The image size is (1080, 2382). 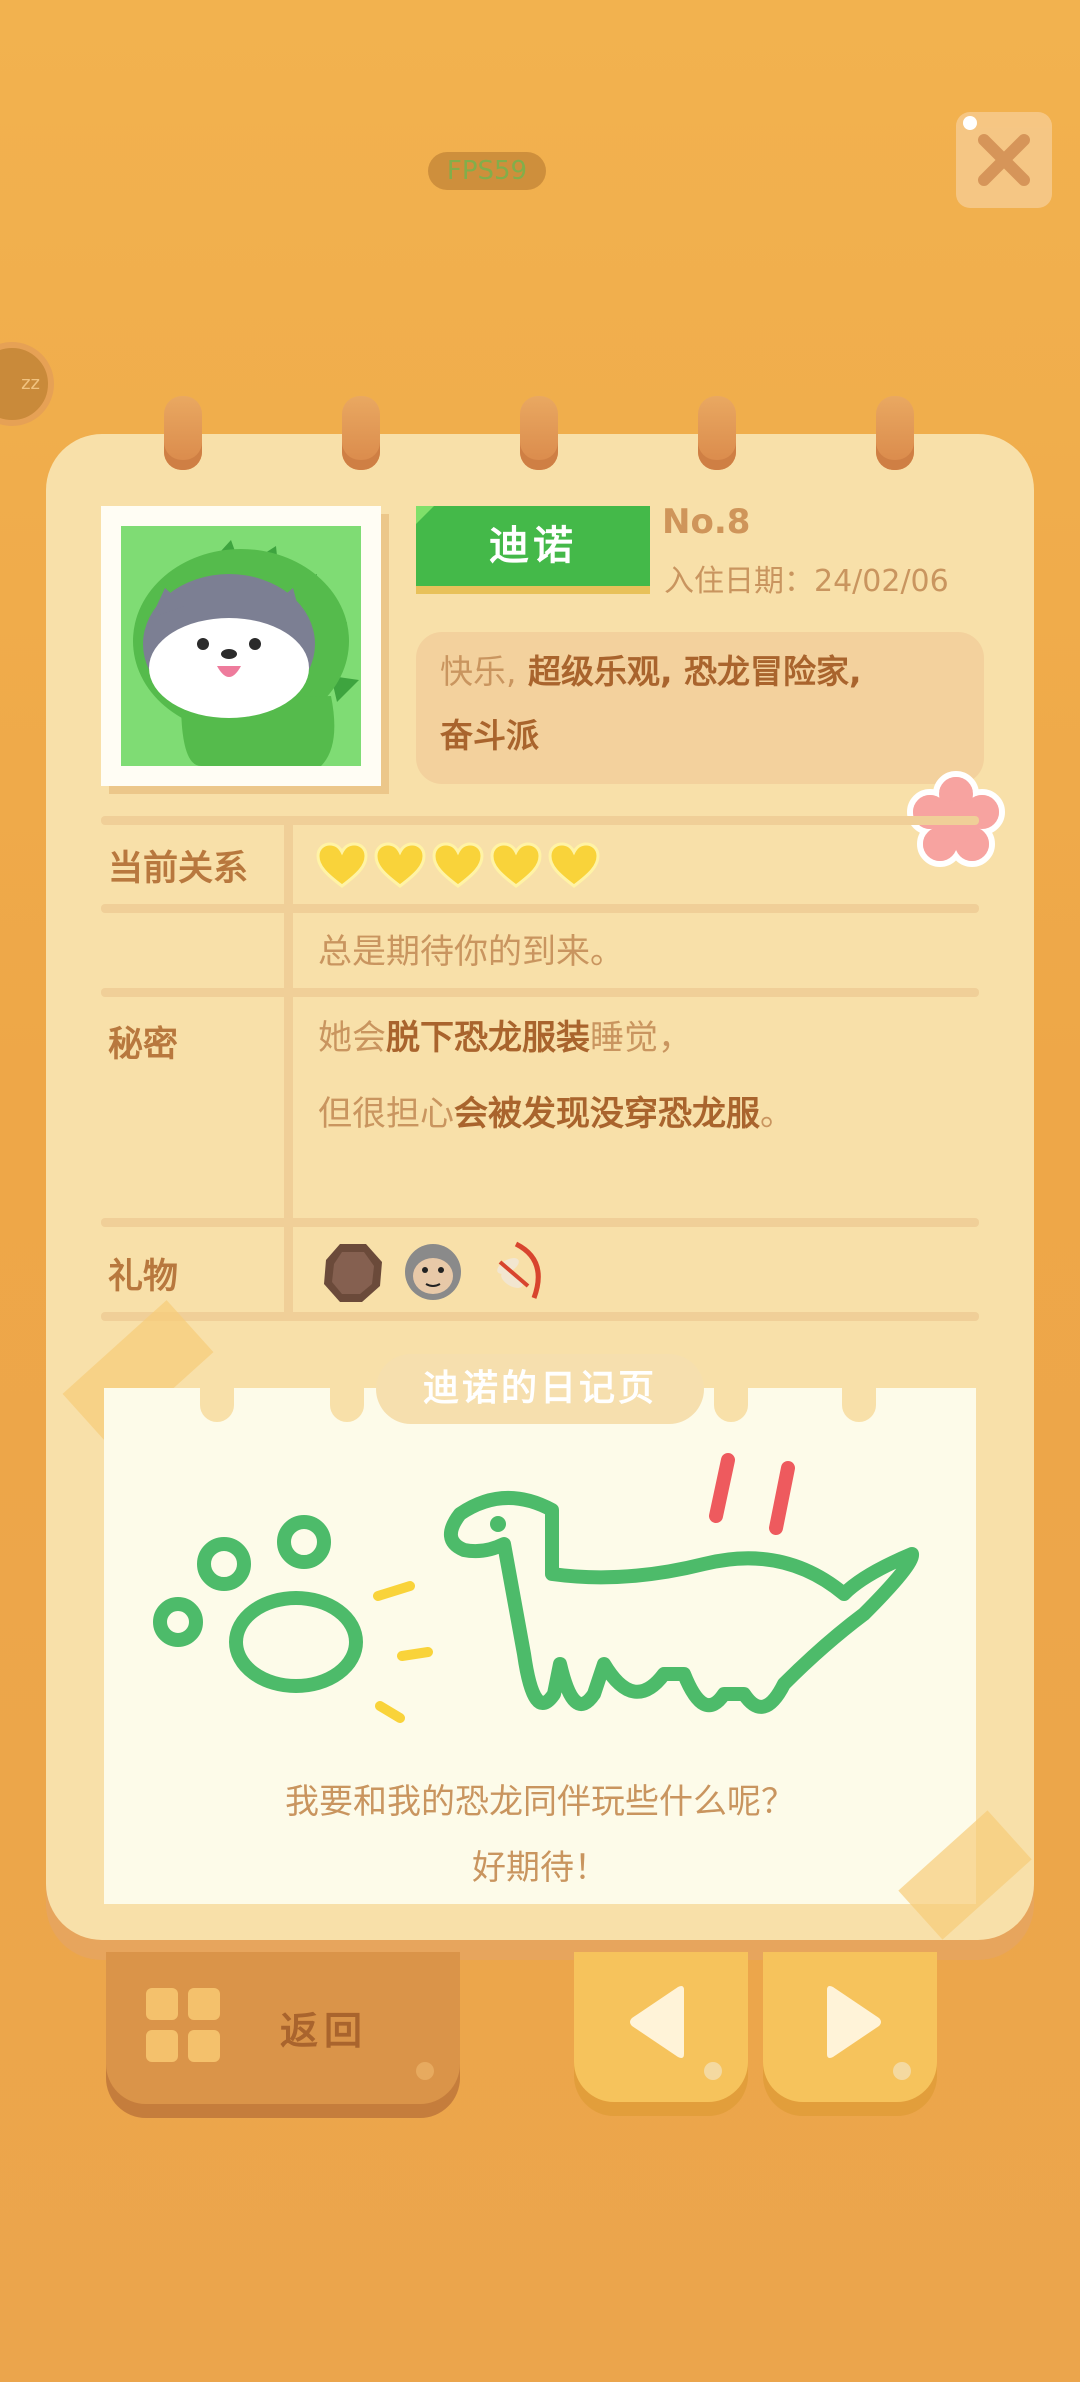 I want to click on secret-text: 她会脱下恐龙服装睡觉， 但很担心会被发现没穿恐龙服。, so click(x=556, y=1076).